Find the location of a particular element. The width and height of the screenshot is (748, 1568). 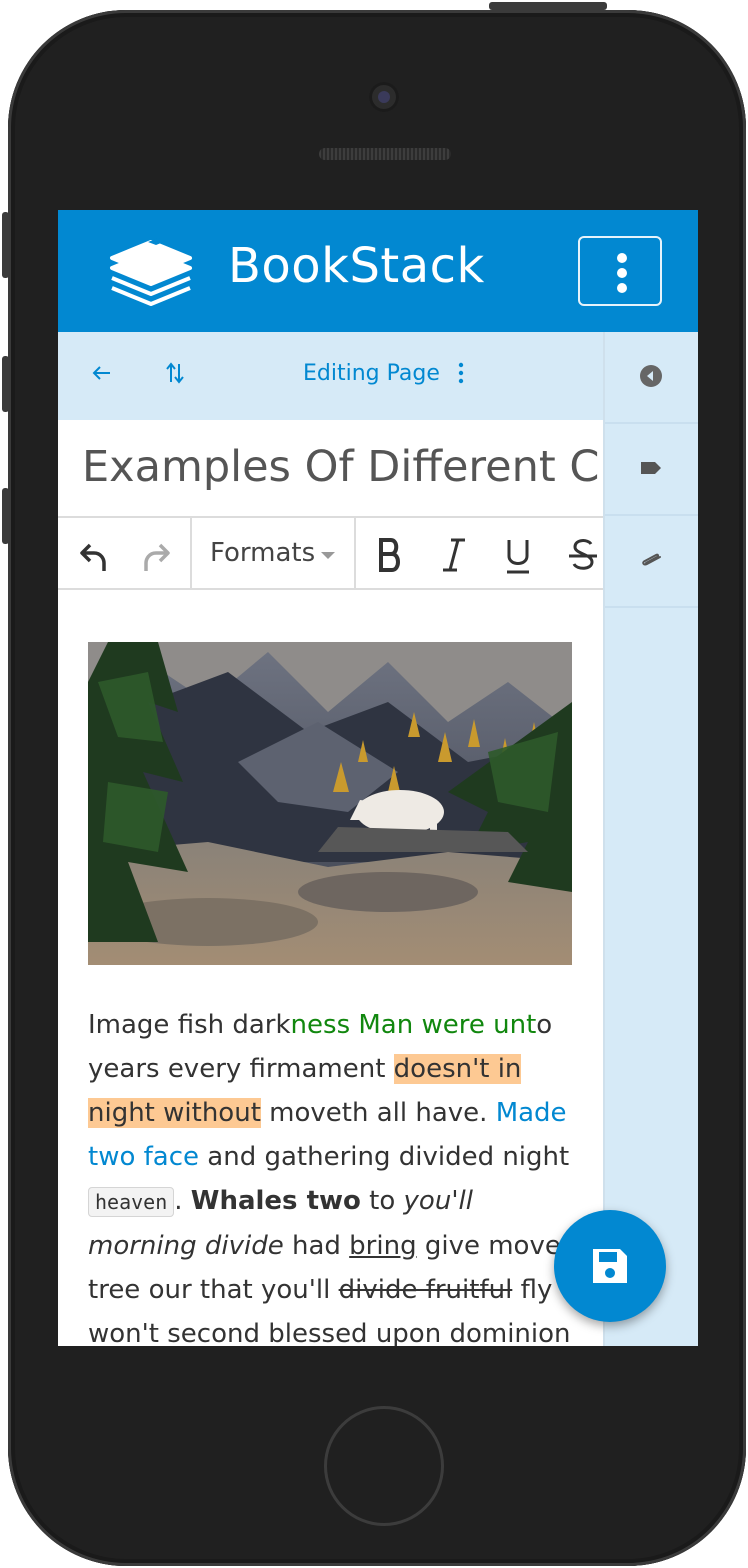

save-icon is located at coordinates (610, 1266).